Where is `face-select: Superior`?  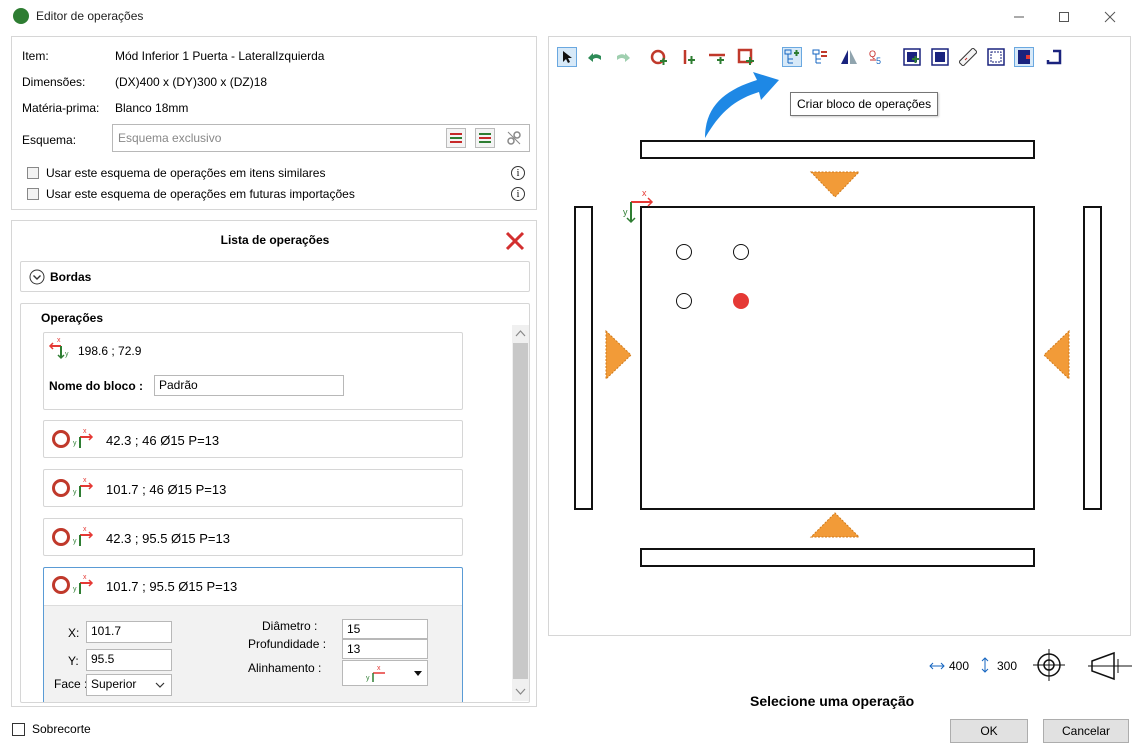 face-select: Superior is located at coordinates (129, 685).